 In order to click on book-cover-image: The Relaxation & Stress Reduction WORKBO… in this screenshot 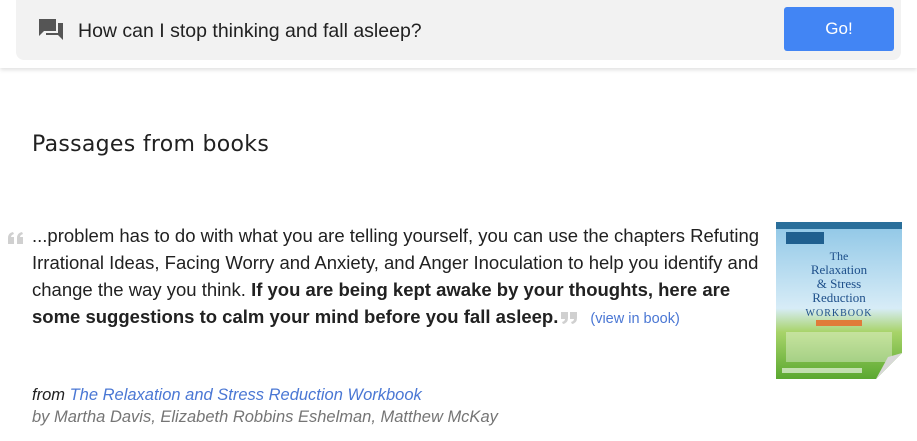, I will do `click(839, 300)`.